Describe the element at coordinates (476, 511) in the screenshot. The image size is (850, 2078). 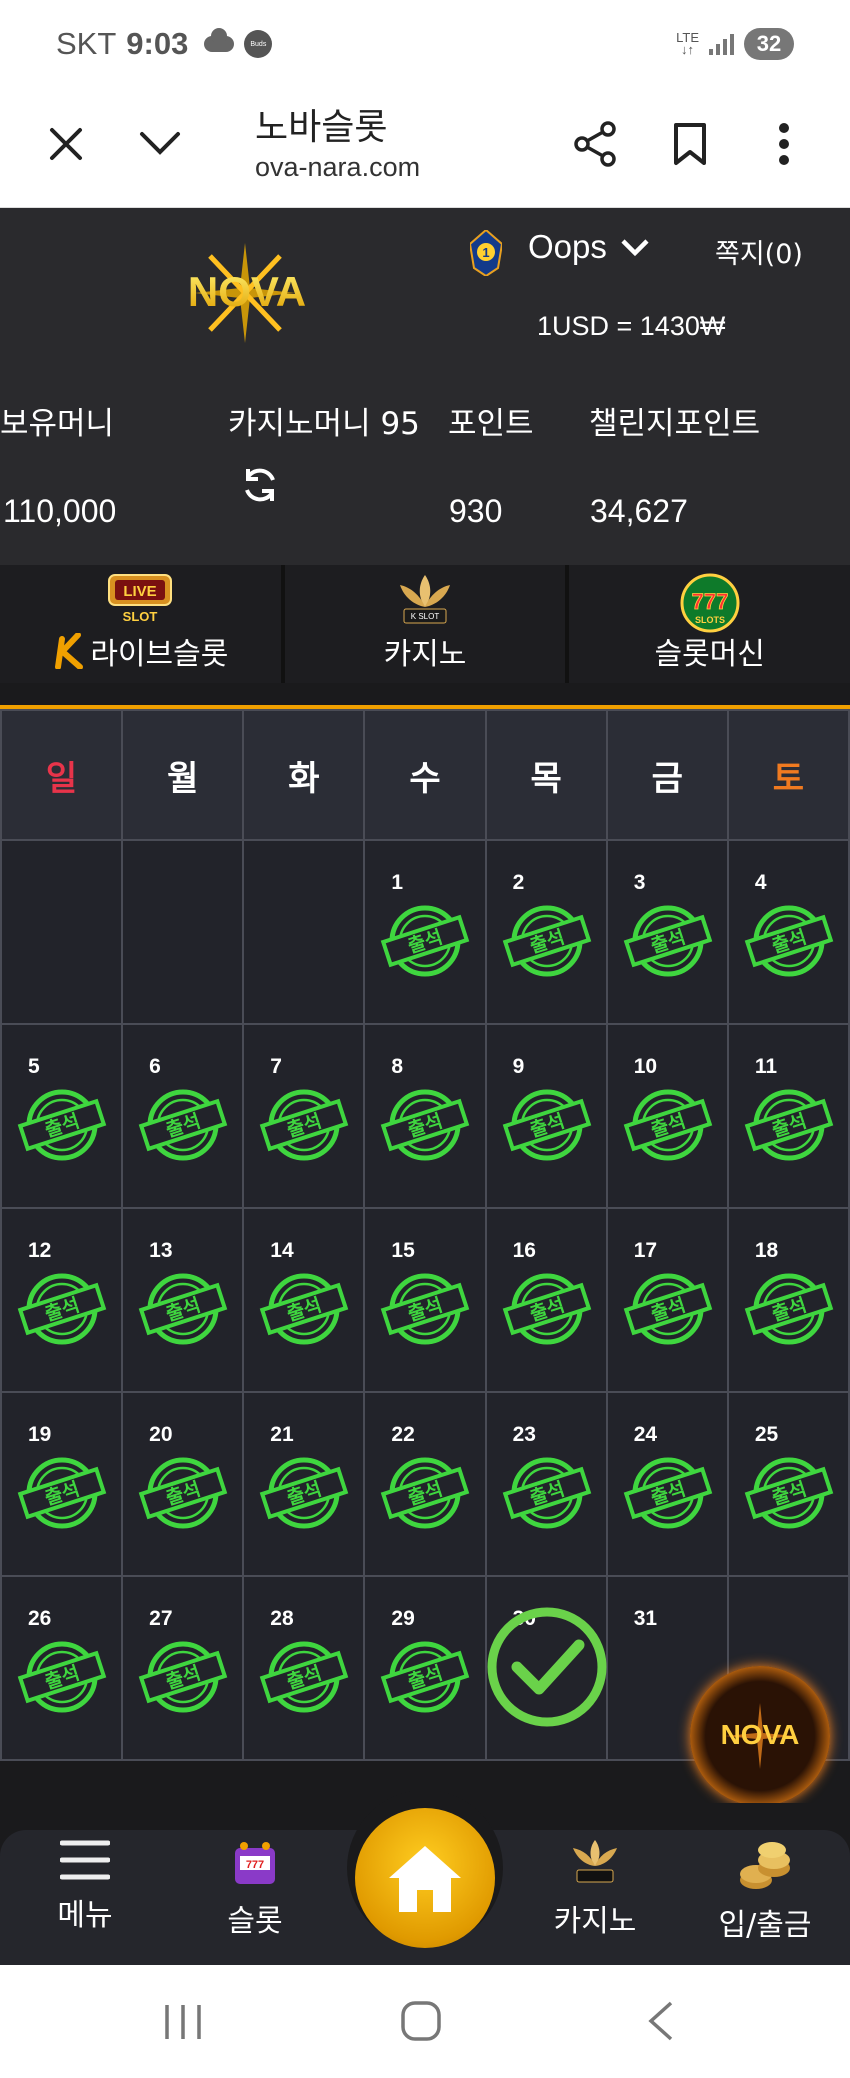
I see `points-value: 930` at that location.